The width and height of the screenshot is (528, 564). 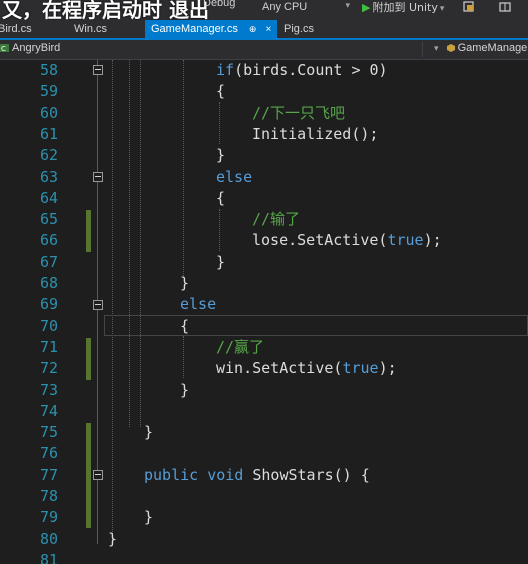 I want to click on code-line: 66 lose.SetActive(true);, so click(x=264, y=240).